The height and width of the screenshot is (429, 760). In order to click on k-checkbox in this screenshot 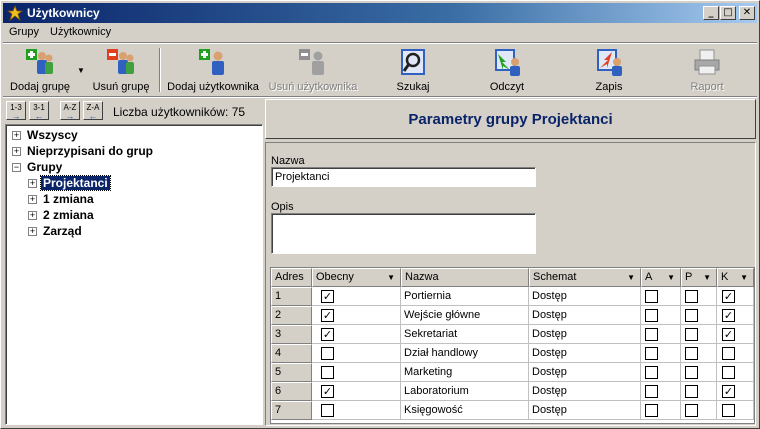, I will do `click(728, 372)`.